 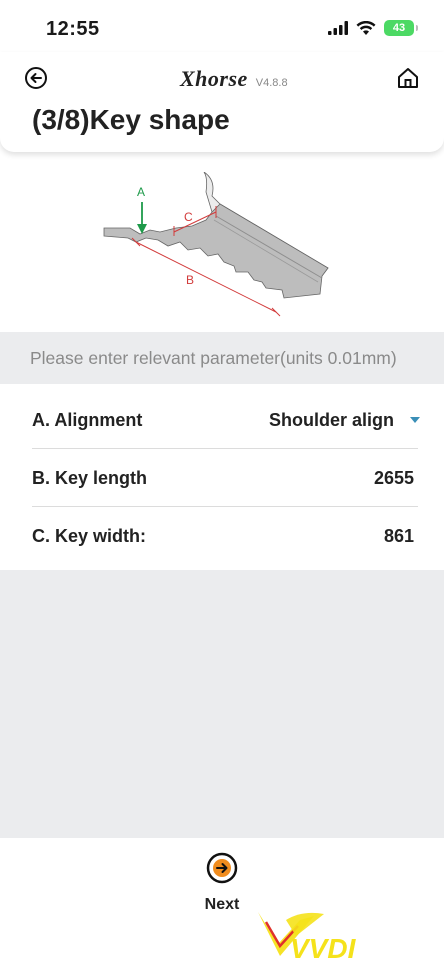 I want to click on back-arrow-icon, so click(x=36, y=78).